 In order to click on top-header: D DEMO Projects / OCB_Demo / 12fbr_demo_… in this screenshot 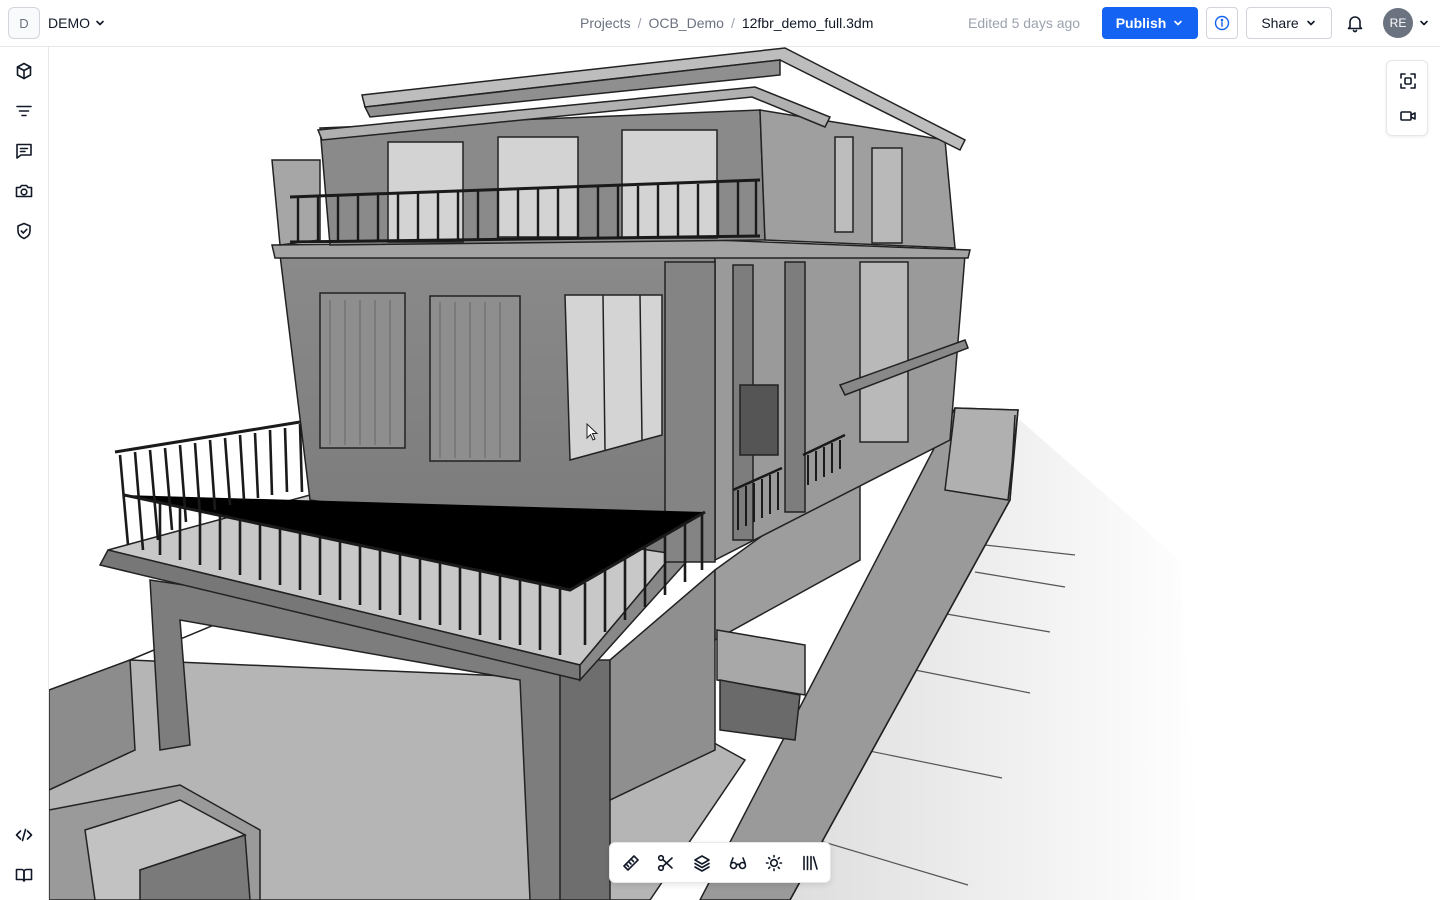, I will do `click(720, 23)`.